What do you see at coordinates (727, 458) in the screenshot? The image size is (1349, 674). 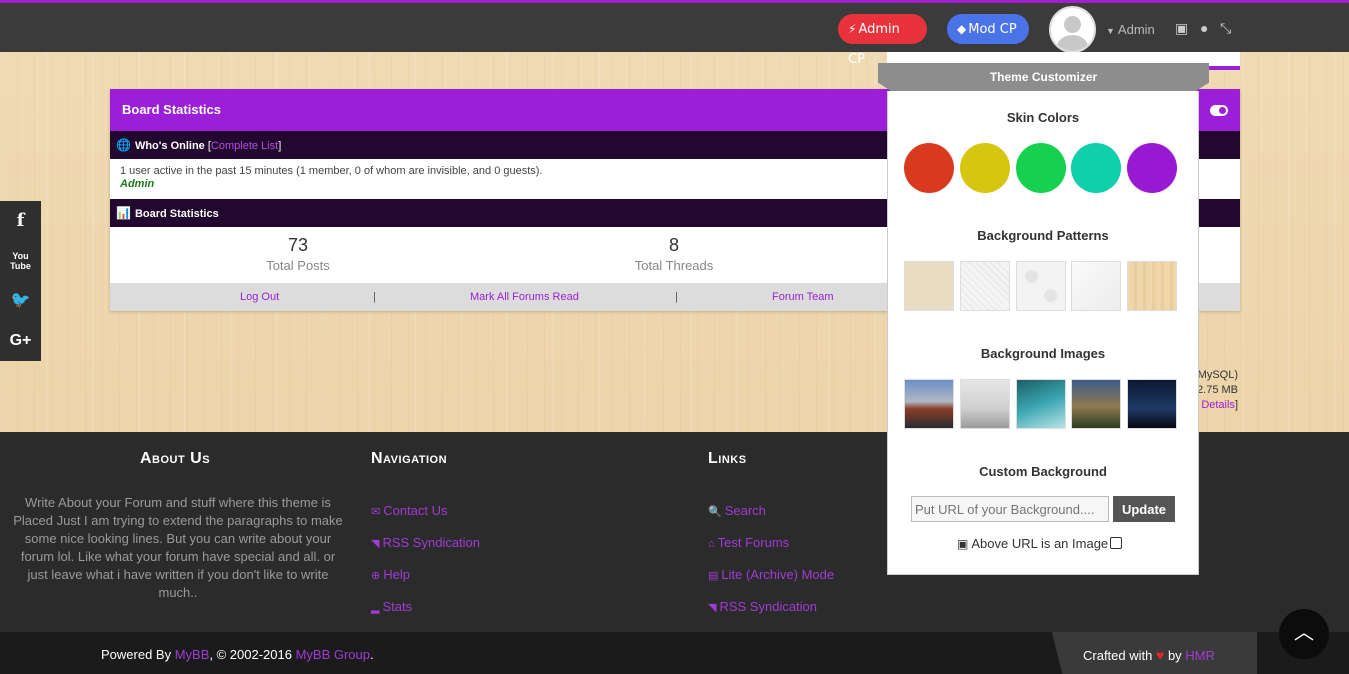 I see `links-heading: Links` at bounding box center [727, 458].